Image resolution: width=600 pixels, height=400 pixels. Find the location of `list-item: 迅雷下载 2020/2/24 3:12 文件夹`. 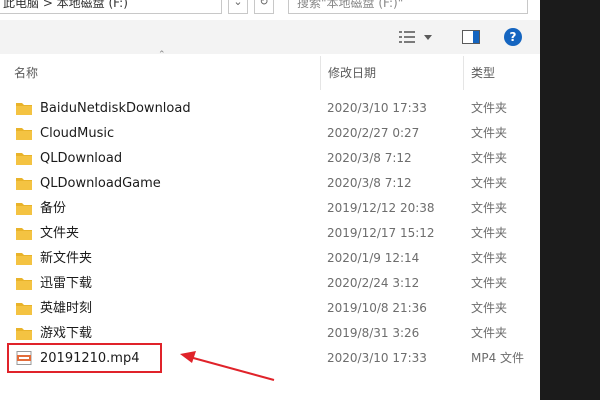

list-item: 迅雷下载 2020/2/24 3:12 文件夹 is located at coordinates (271, 283).